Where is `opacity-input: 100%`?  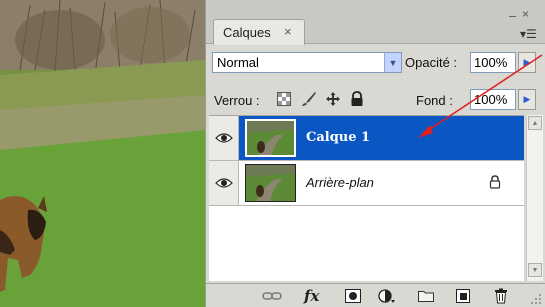 opacity-input: 100% is located at coordinates (493, 62).